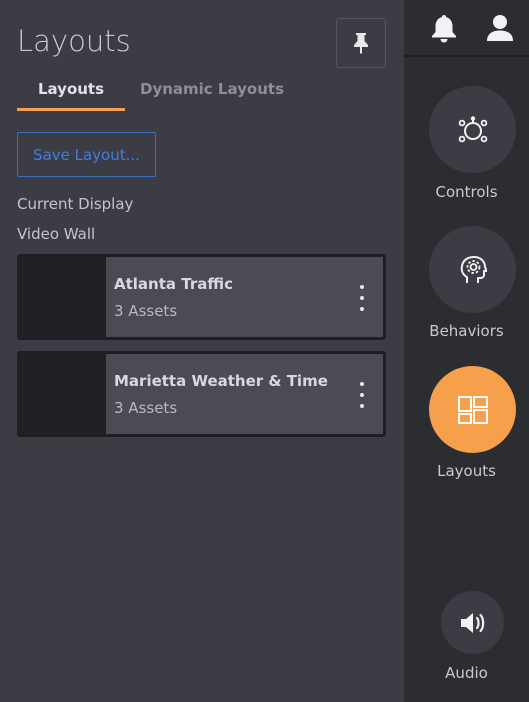  I want to click on layout-name: Atlanta Traffic, so click(173, 284).